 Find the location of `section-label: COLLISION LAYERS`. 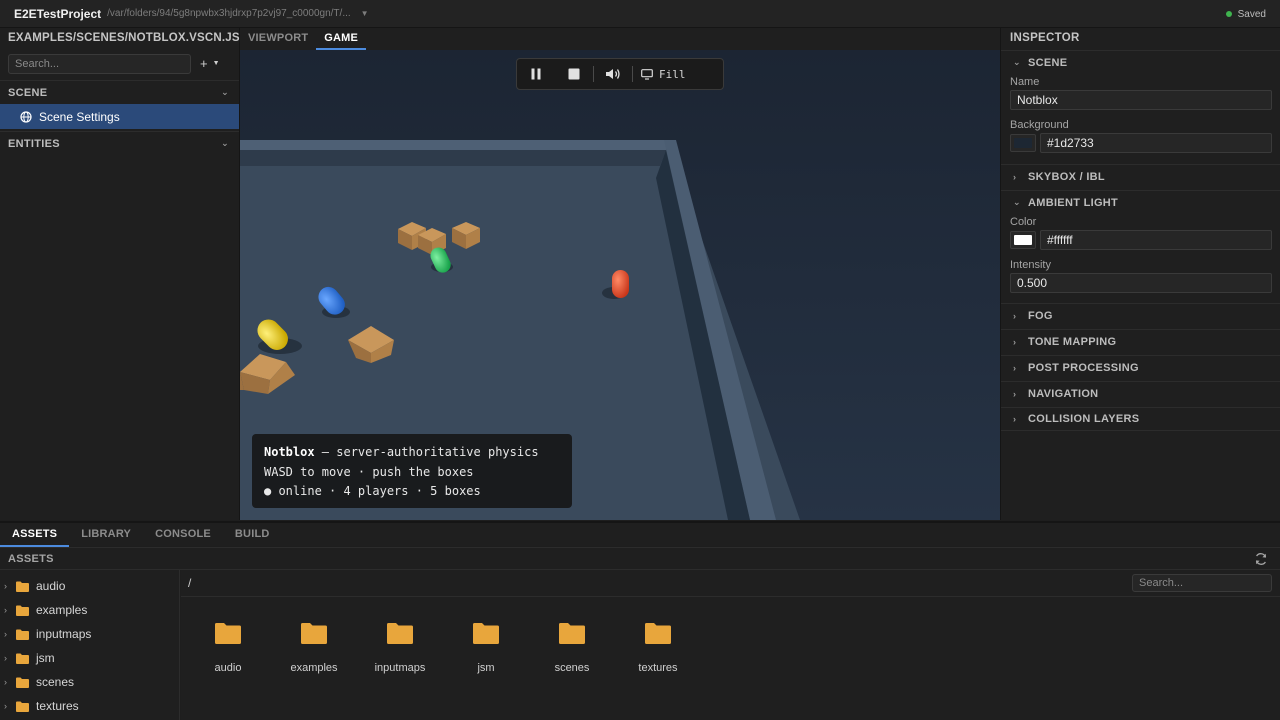

section-label: COLLISION LAYERS is located at coordinates (1084, 419).